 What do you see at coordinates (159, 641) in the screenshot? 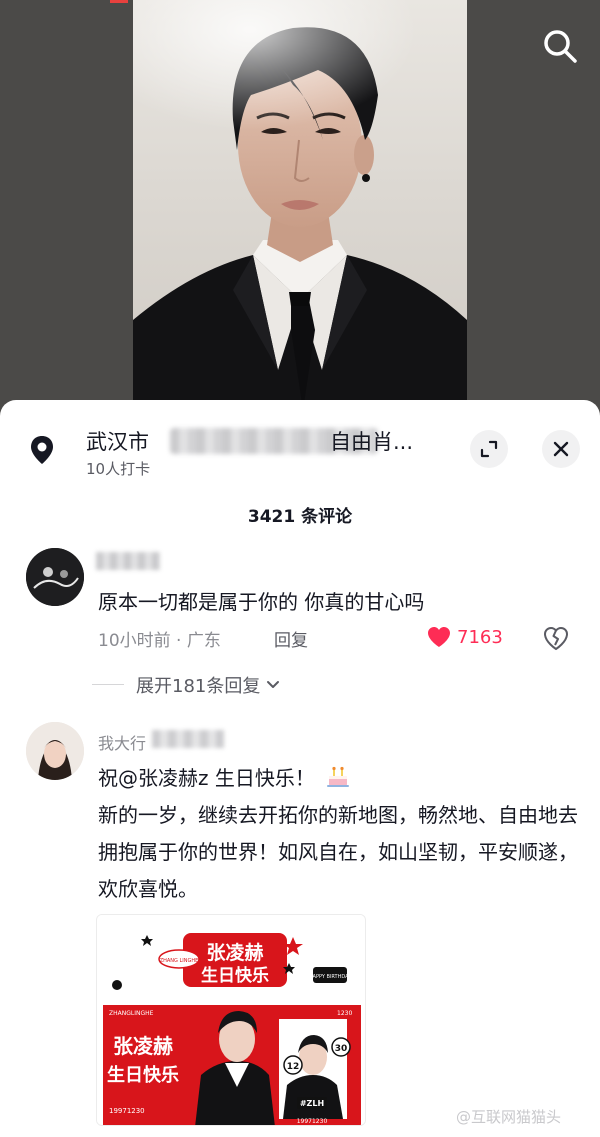
I see `comment-meta: 10小时前 · 广东` at bounding box center [159, 641].